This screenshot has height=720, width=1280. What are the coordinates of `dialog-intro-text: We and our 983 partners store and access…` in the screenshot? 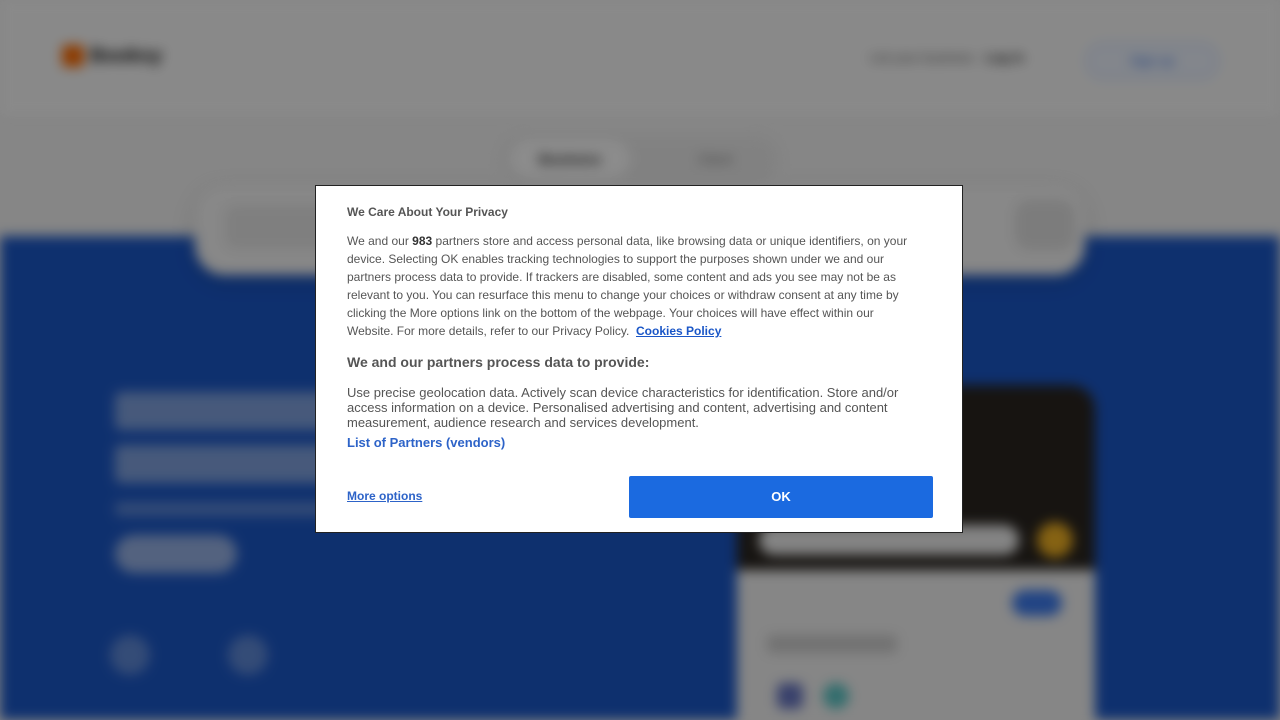 It's located at (632, 286).